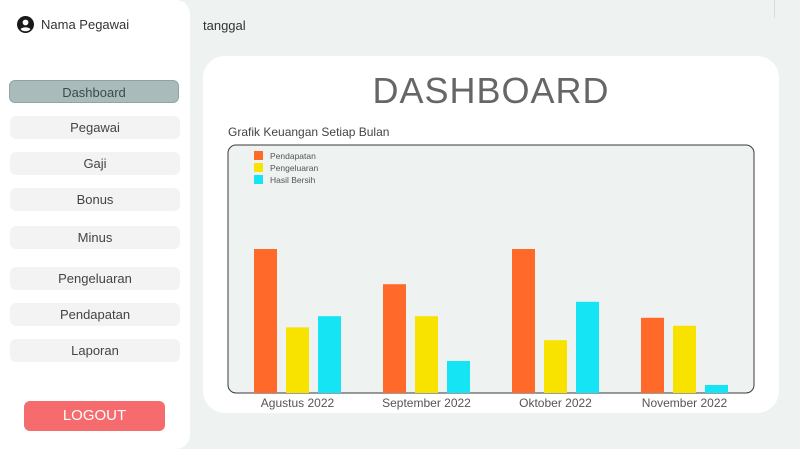  I want to click on legend-label: Pengeluaran, so click(294, 168).